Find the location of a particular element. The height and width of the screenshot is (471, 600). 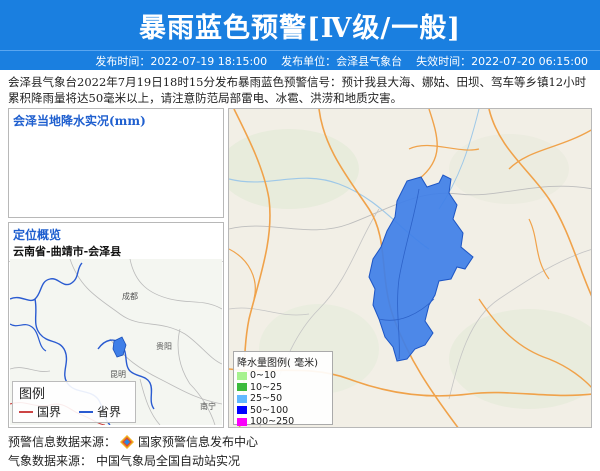

warning-source: 预警信息数据来源： 国家预警信息发布中心 is located at coordinates (133, 441).